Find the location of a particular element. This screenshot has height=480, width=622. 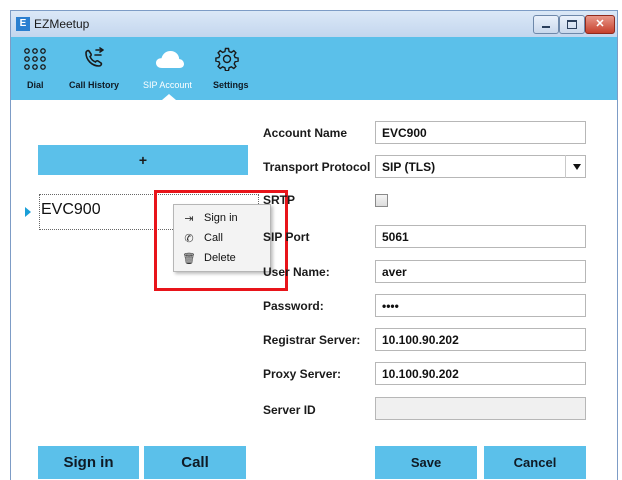

account-list-item-name: EVC900 is located at coordinates (71, 209).